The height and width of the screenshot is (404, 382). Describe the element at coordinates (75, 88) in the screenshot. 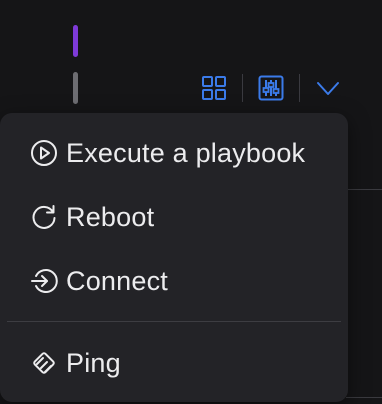

I see `status-indicator-inactive` at that location.